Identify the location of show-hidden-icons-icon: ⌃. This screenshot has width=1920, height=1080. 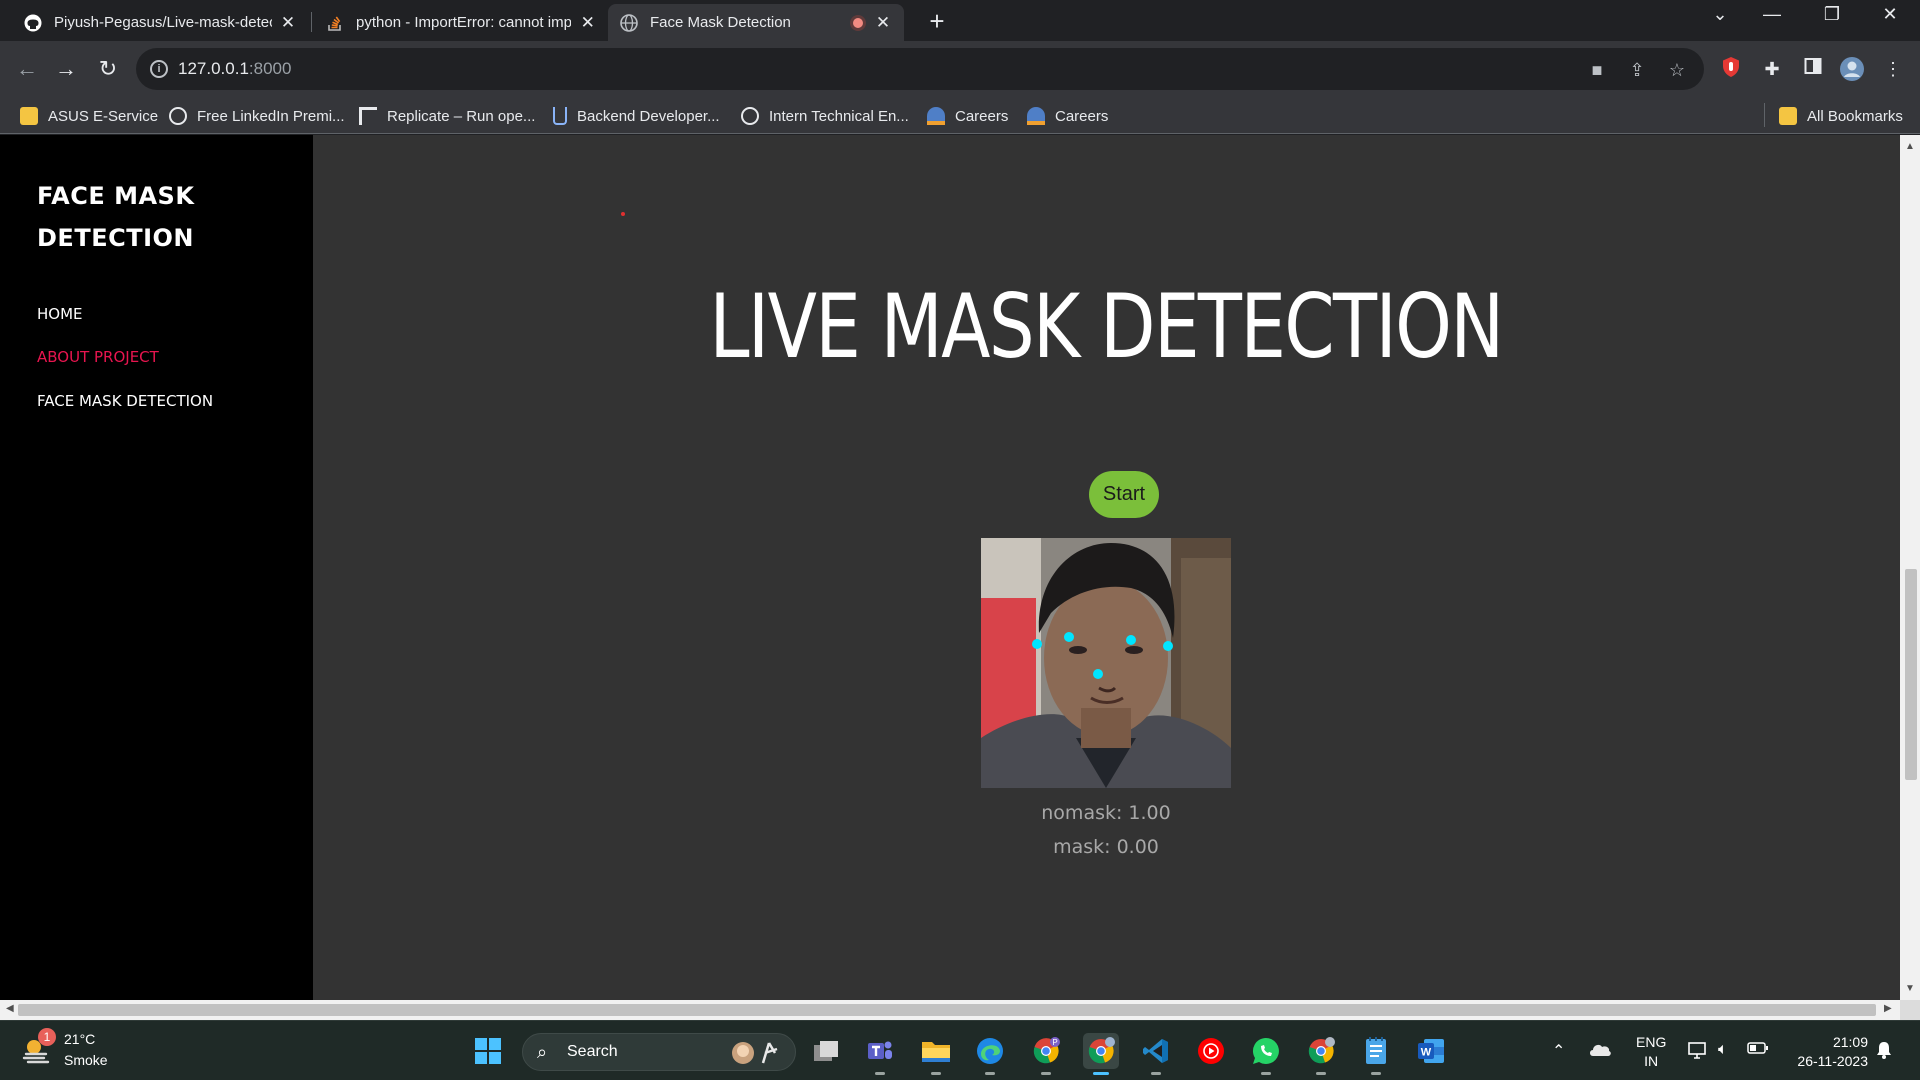
(1558, 1051).